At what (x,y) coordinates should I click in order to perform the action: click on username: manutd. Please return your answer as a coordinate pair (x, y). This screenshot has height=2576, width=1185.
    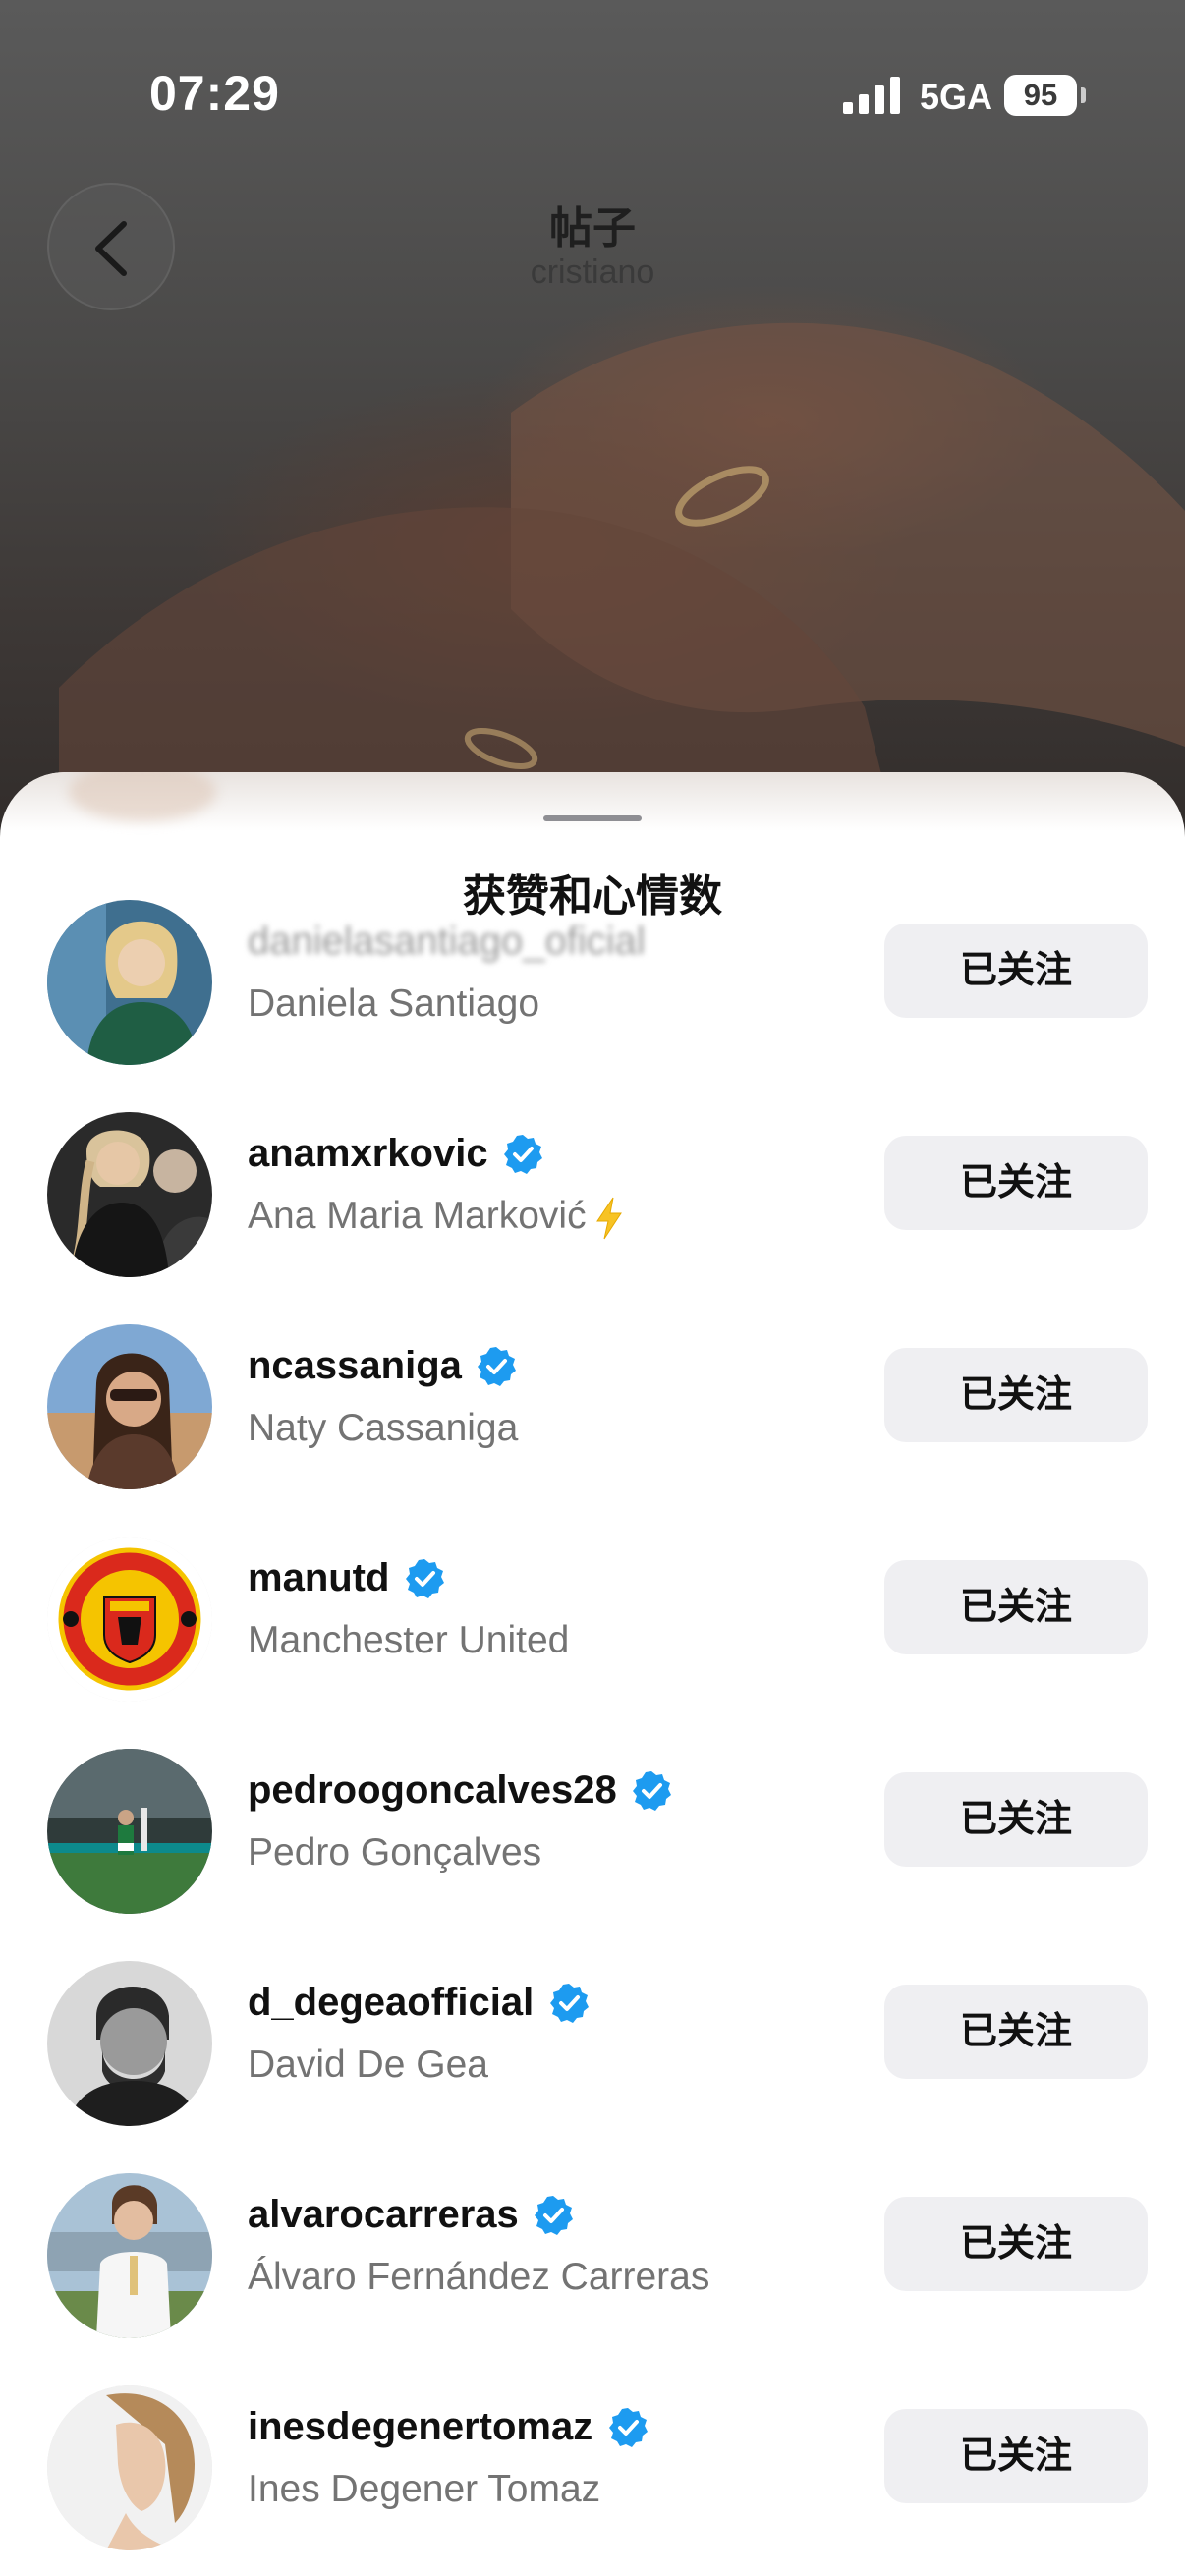
    Looking at the image, I should click on (319, 1577).